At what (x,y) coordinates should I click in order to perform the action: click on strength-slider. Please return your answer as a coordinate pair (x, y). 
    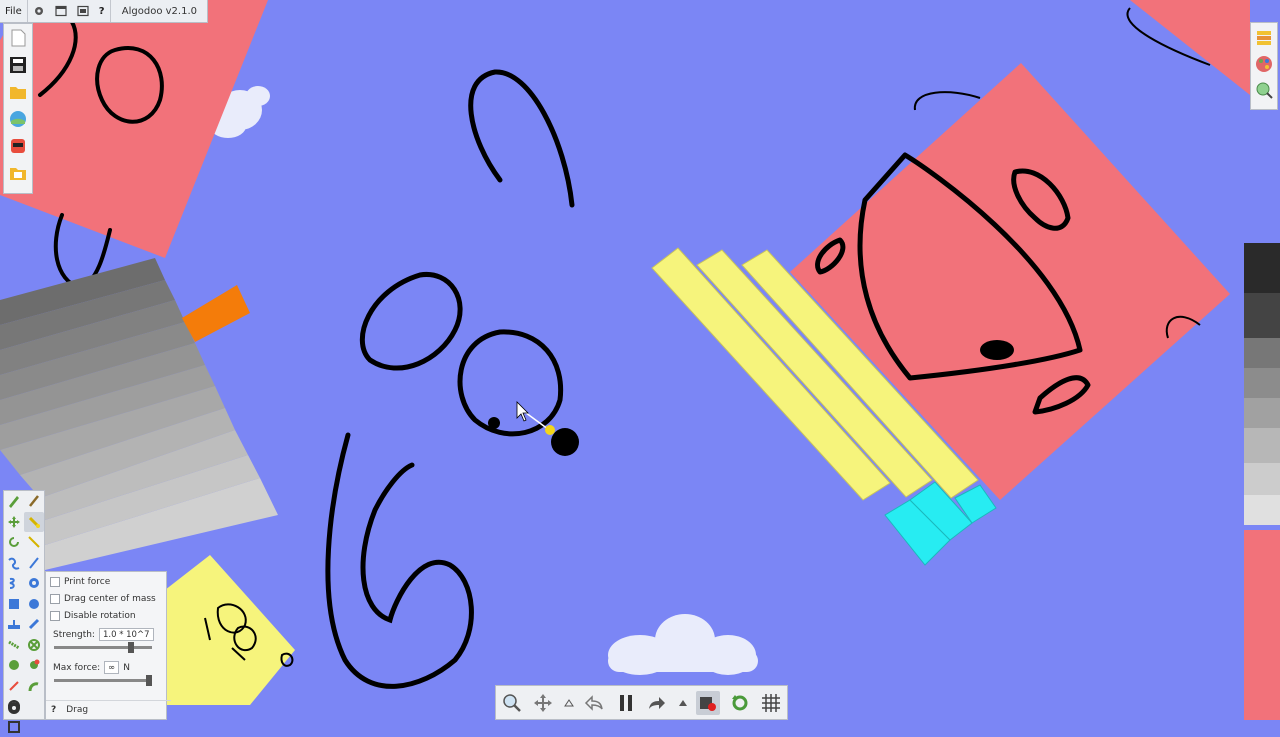
    Looking at the image, I should click on (103, 647).